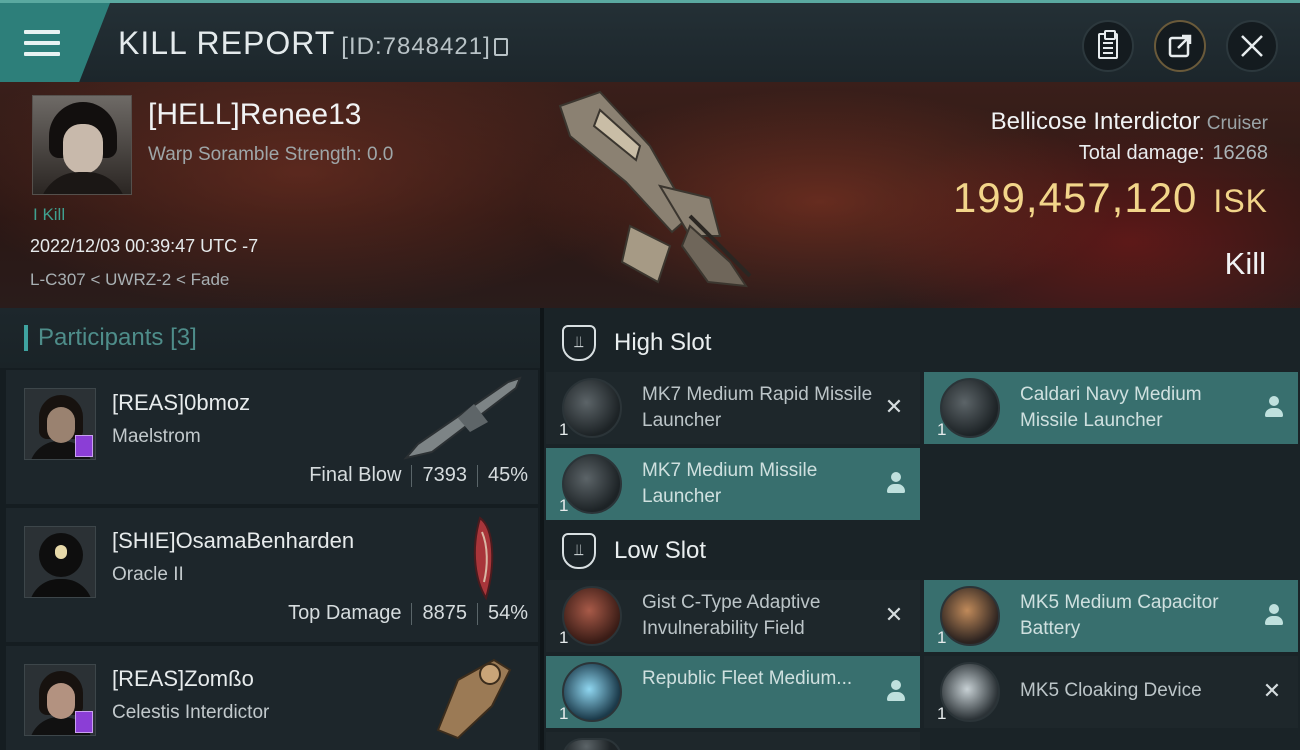 This screenshot has width=1300, height=750. Describe the element at coordinates (130, 279) in the screenshot. I see `kill-location: L-C307 < UWRZ-2 < Fade` at that location.